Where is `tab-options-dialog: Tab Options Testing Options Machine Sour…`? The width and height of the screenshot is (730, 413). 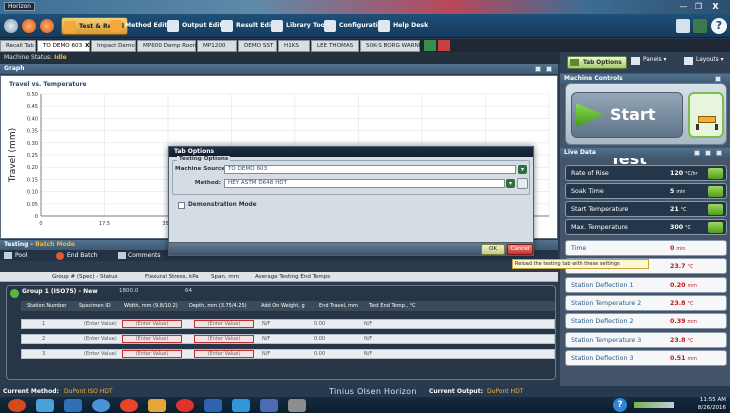 tab-options-dialog: Tab Options Testing Options Machine Sour… is located at coordinates (351, 200).